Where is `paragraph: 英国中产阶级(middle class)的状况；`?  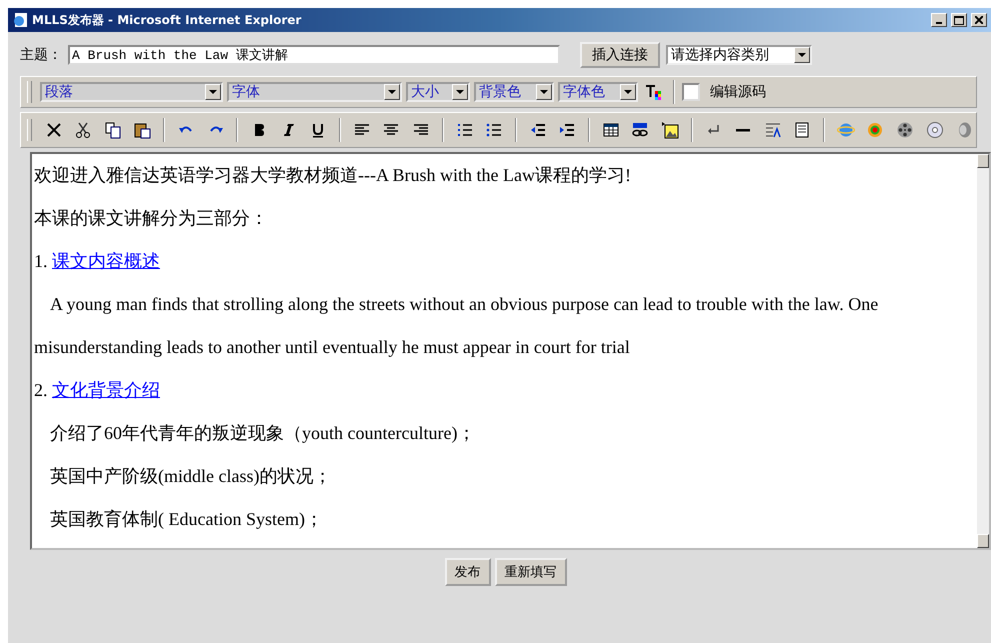
paragraph: 英国中产阶级(middle class)的状况； is located at coordinates (190, 476).